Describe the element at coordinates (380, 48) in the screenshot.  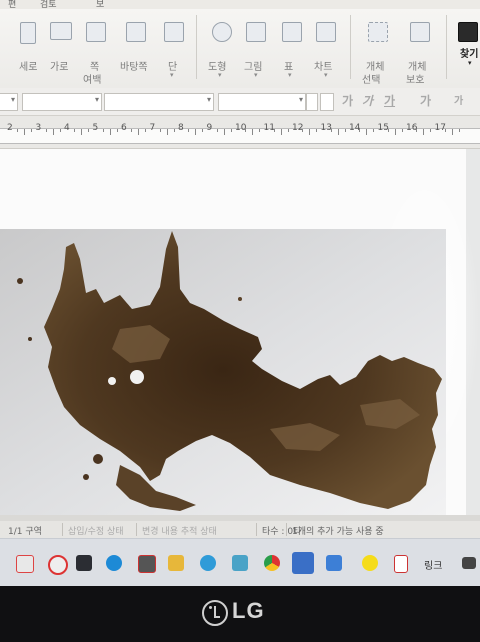
I see `object-select-button: 개체 선택` at that location.